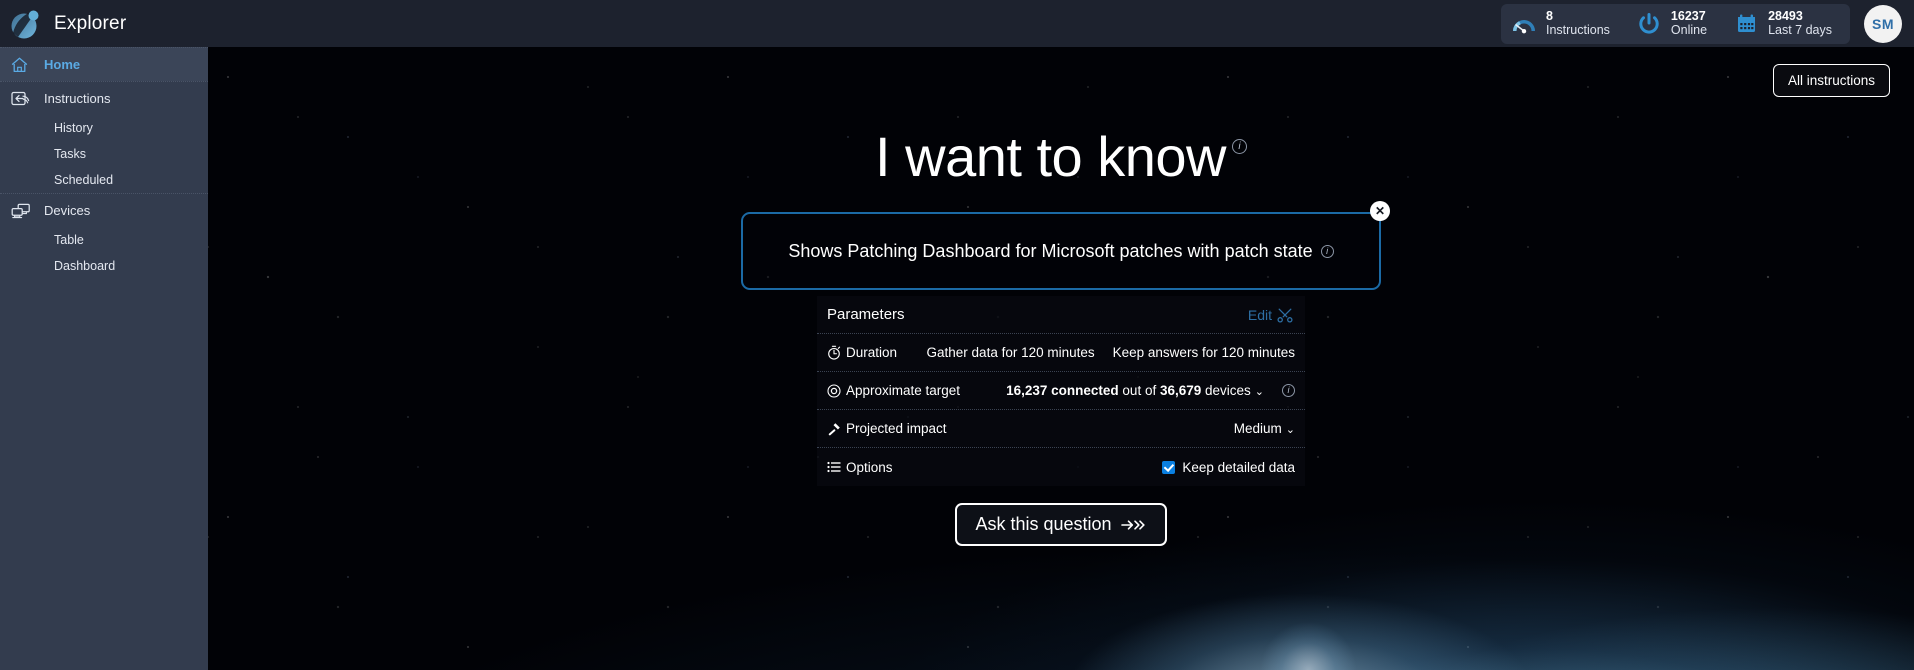  What do you see at coordinates (67, 210) in the screenshot?
I see `sidebar-item-label: Devices` at bounding box center [67, 210].